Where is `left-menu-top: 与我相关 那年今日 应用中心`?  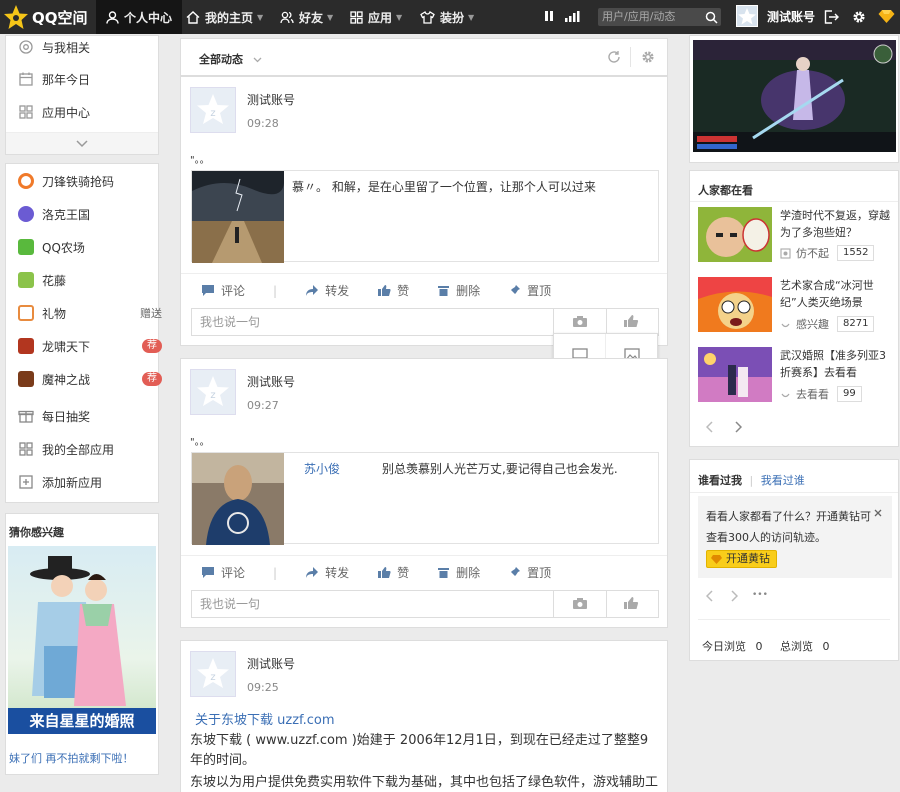 left-menu-top: 与我相关 那年今日 应用中心 is located at coordinates (82, 95).